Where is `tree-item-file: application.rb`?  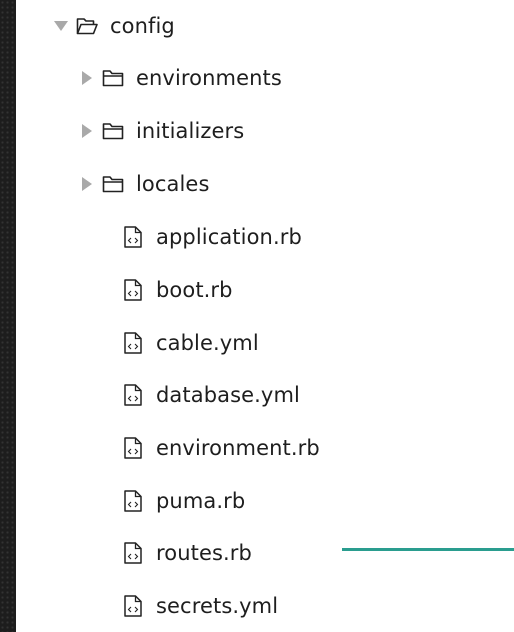
tree-item-file: application.rb is located at coordinates (212, 237).